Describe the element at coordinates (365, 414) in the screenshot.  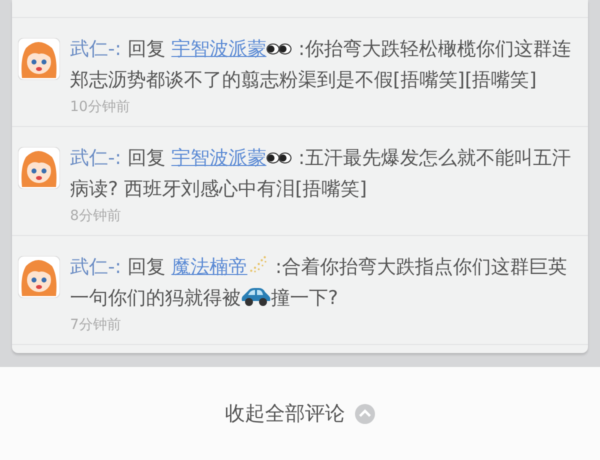
I see `chevron-up-icon` at that location.